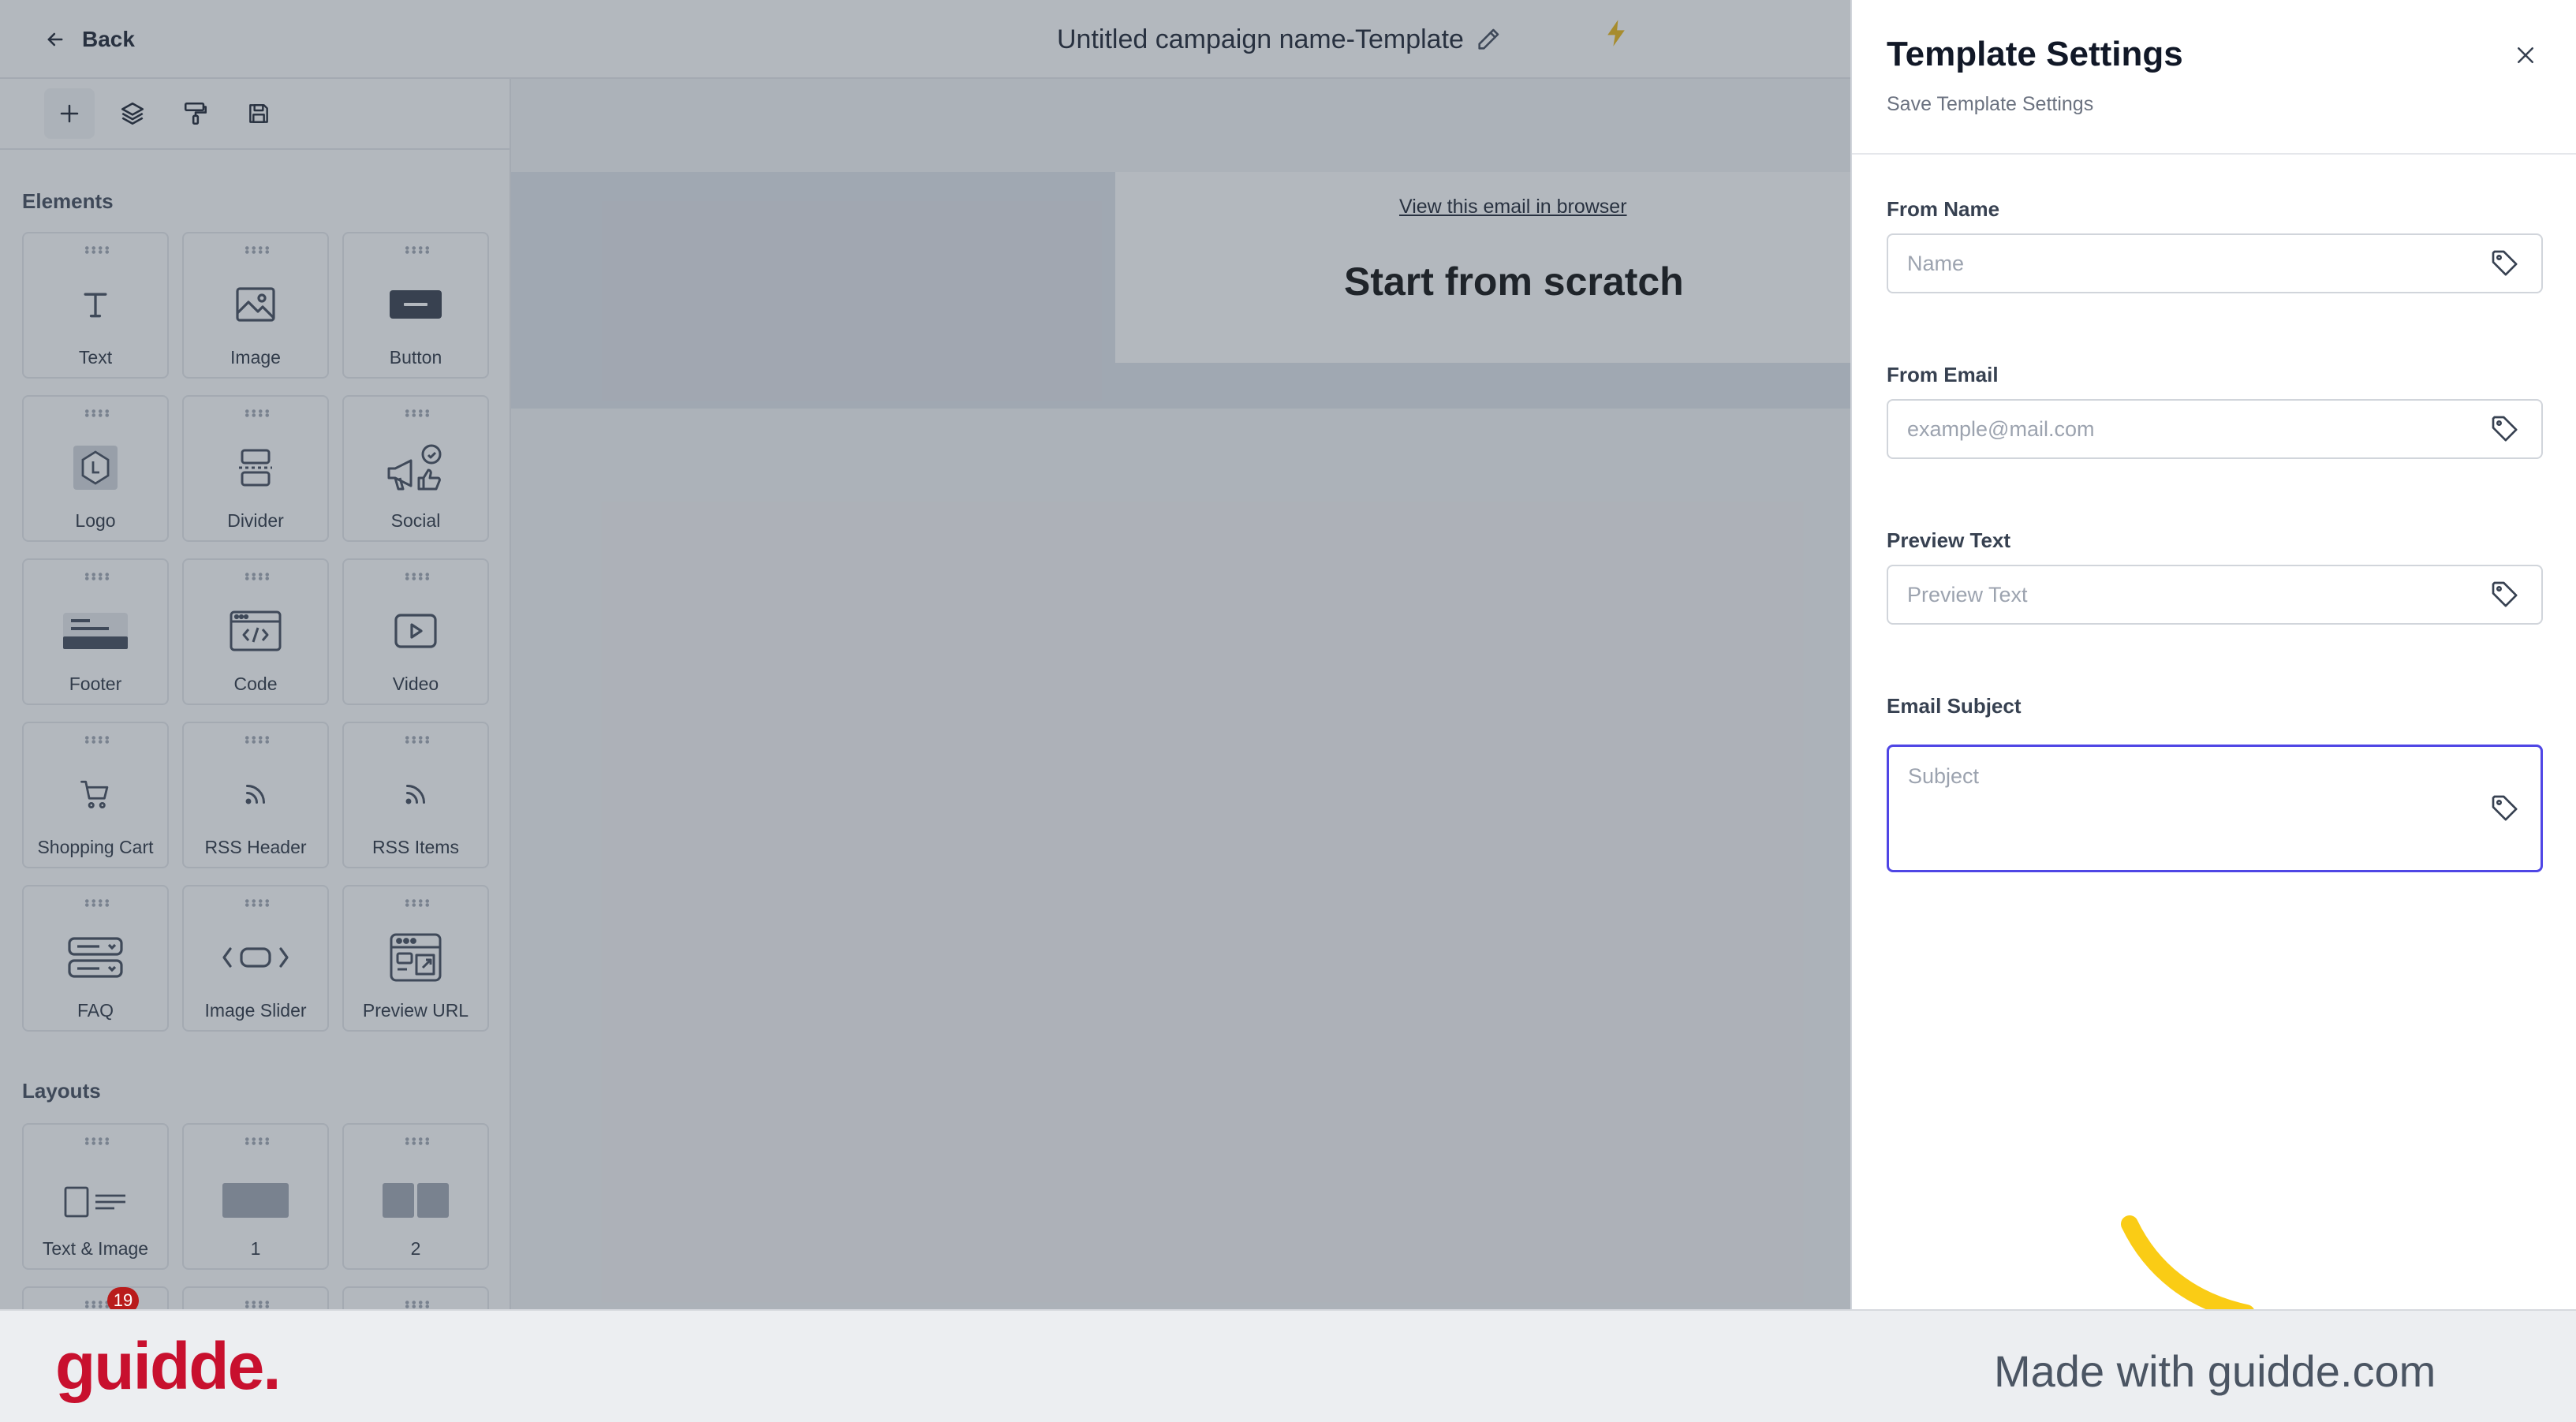 This screenshot has height=1422, width=2576. I want to click on preview-text-label: Preview Text, so click(1949, 540).